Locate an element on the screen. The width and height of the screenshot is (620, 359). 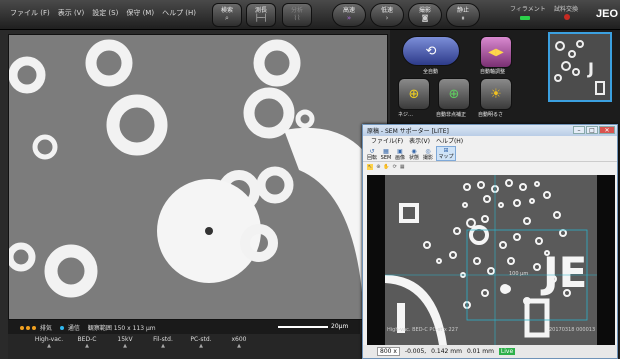
stop-button: 静止 ⏸ is located at coordinates (463, 15).